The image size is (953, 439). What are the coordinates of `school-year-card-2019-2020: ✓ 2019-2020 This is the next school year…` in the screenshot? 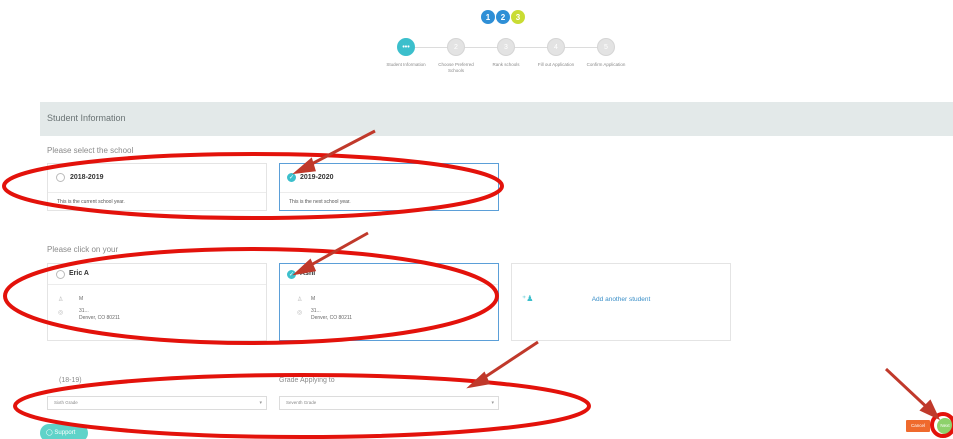 It's located at (389, 187).